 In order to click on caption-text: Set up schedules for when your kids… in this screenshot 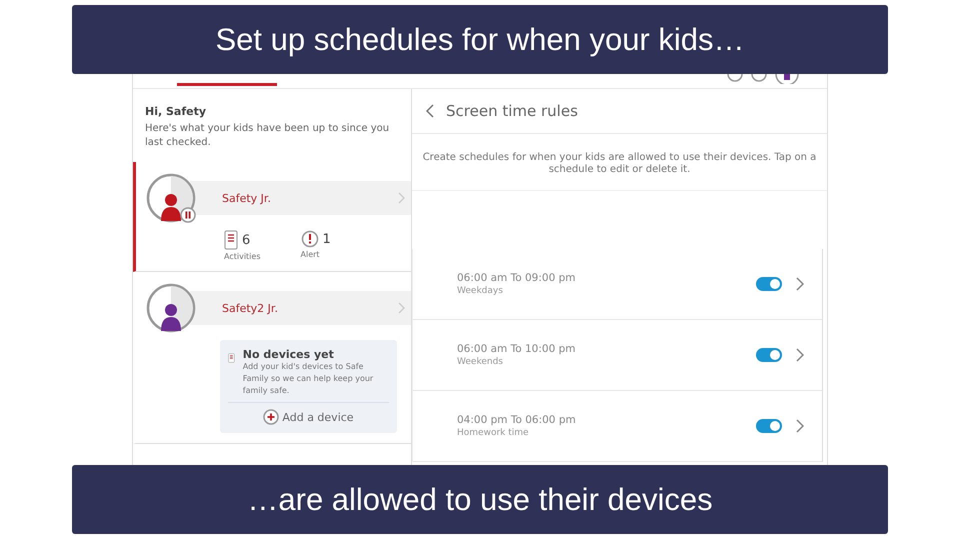, I will do `click(480, 40)`.